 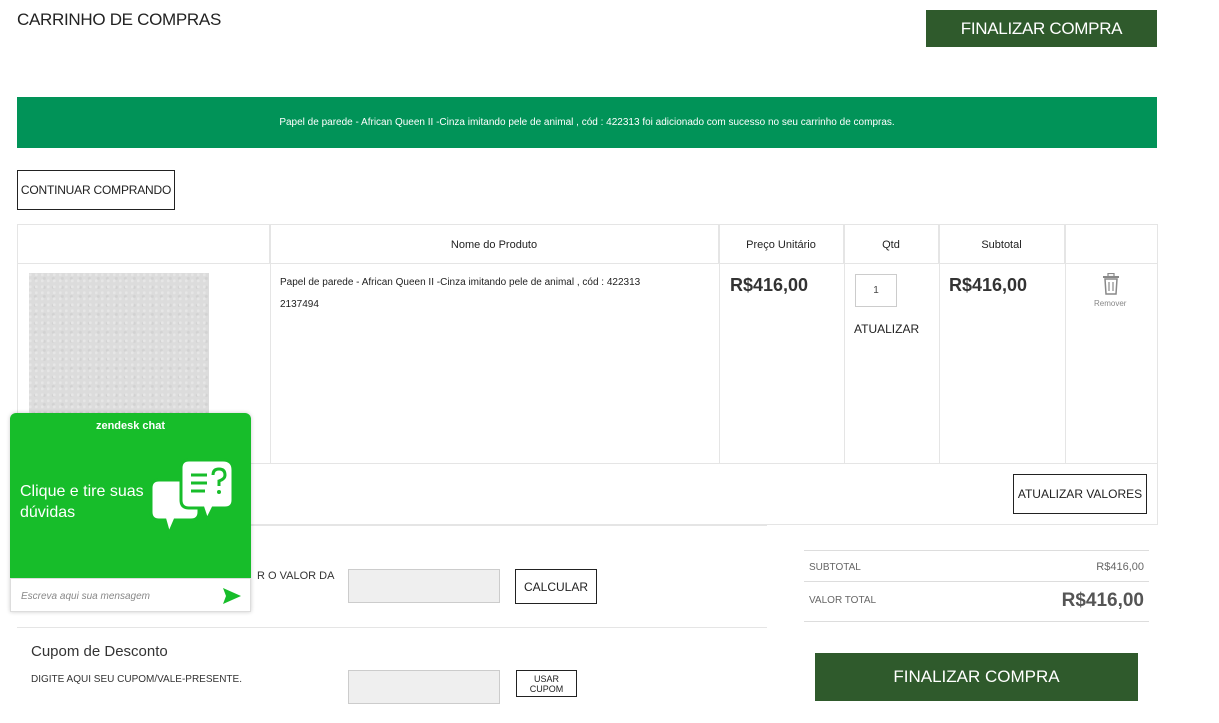 What do you see at coordinates (1002, 244) in the screenshot?
I see `header-subtotal: Subtotal` at bounding box center [1002, 244].